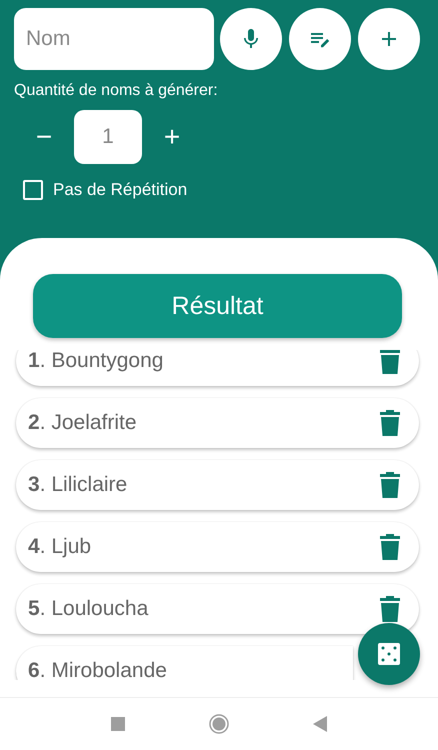 This screenshot has width=438, height=750. What do you see at coordinates (172, 137) in the screenshot?
I see `increment-button: +` at bounding box center [172, 137].